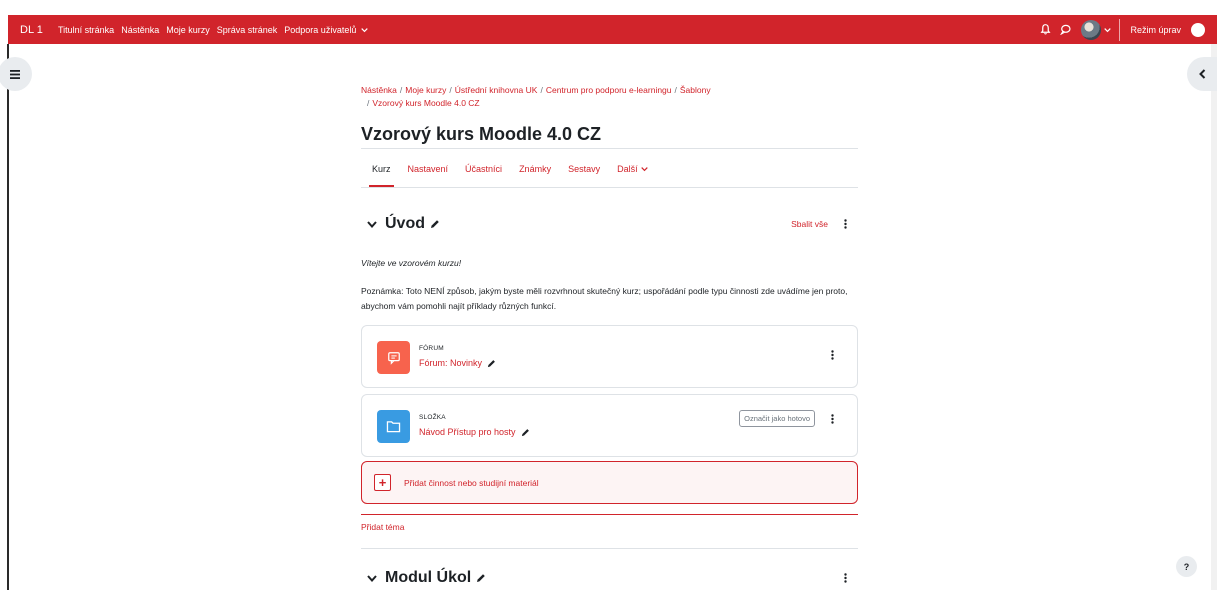 This screenshot has width=1217, height=590. I want to click on page-scrollbar, so click(1214, 317).